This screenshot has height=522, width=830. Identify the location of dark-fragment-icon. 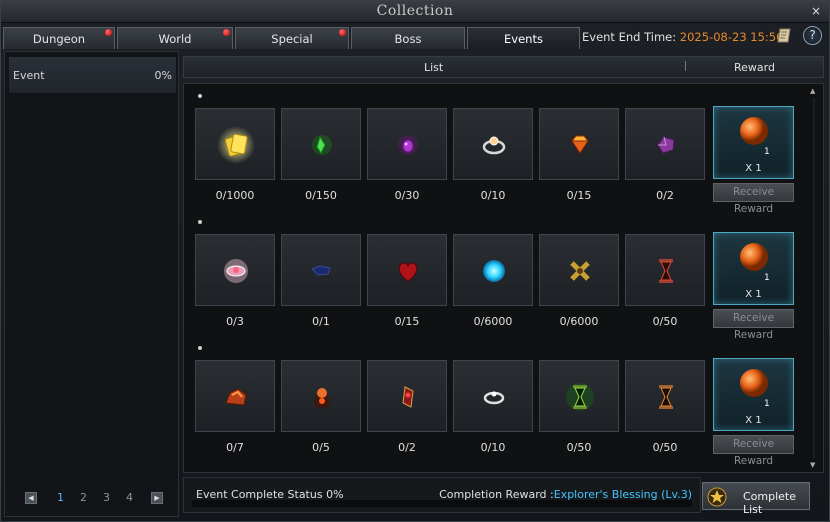
(321, 270).